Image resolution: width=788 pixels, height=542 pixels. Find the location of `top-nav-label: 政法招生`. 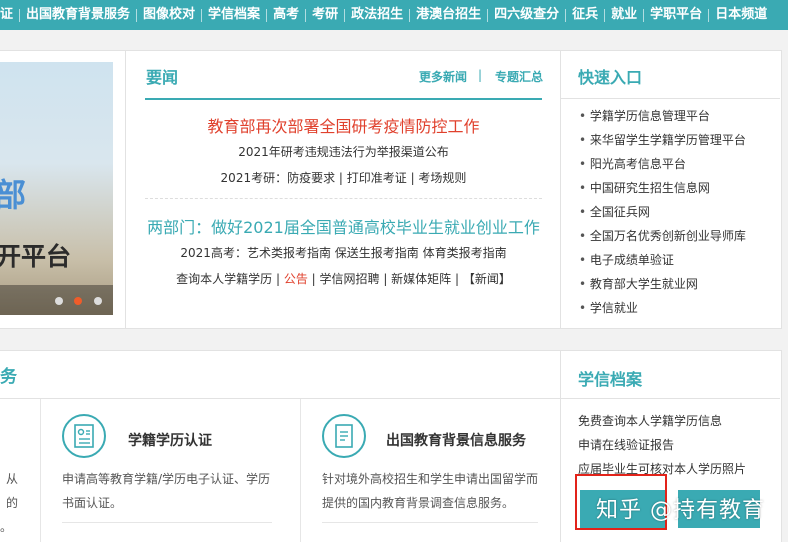

top-nav-label: 政法招生 is located at coordinates (377, 15).